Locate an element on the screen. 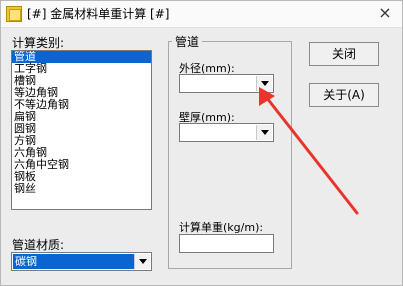 Image resolution: width=403 pixels, height=286 pixels. groupbox-title: 管道 is located at coordinates (187, 41).